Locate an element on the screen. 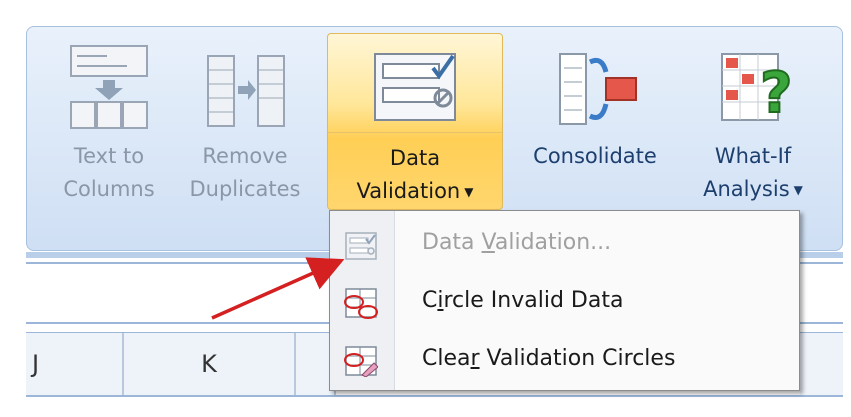 This screenshot has height=417, width=851. menu-item-circle-invalid-data: Circle Invalid Data is located at coordinates (564, 303).